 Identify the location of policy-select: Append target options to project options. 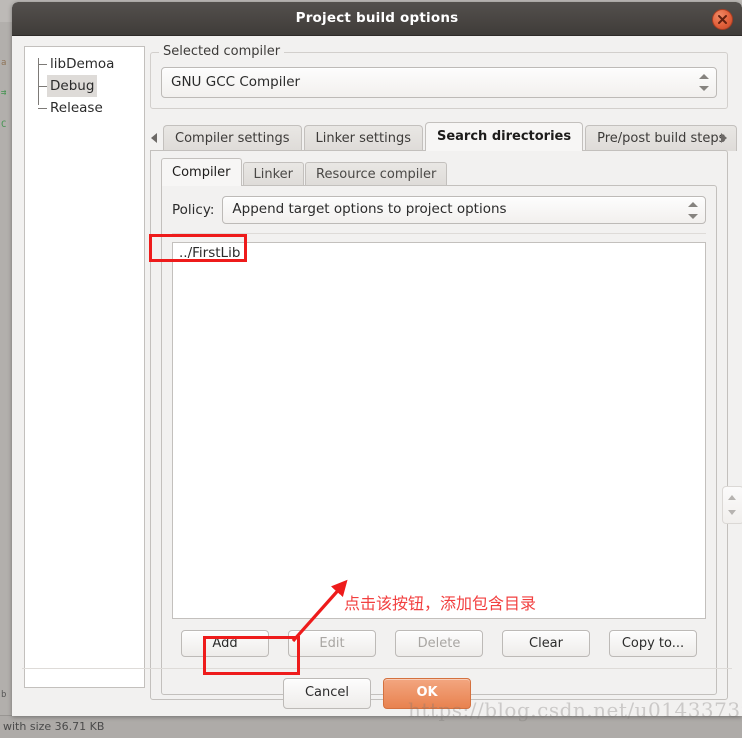
(464, 210).